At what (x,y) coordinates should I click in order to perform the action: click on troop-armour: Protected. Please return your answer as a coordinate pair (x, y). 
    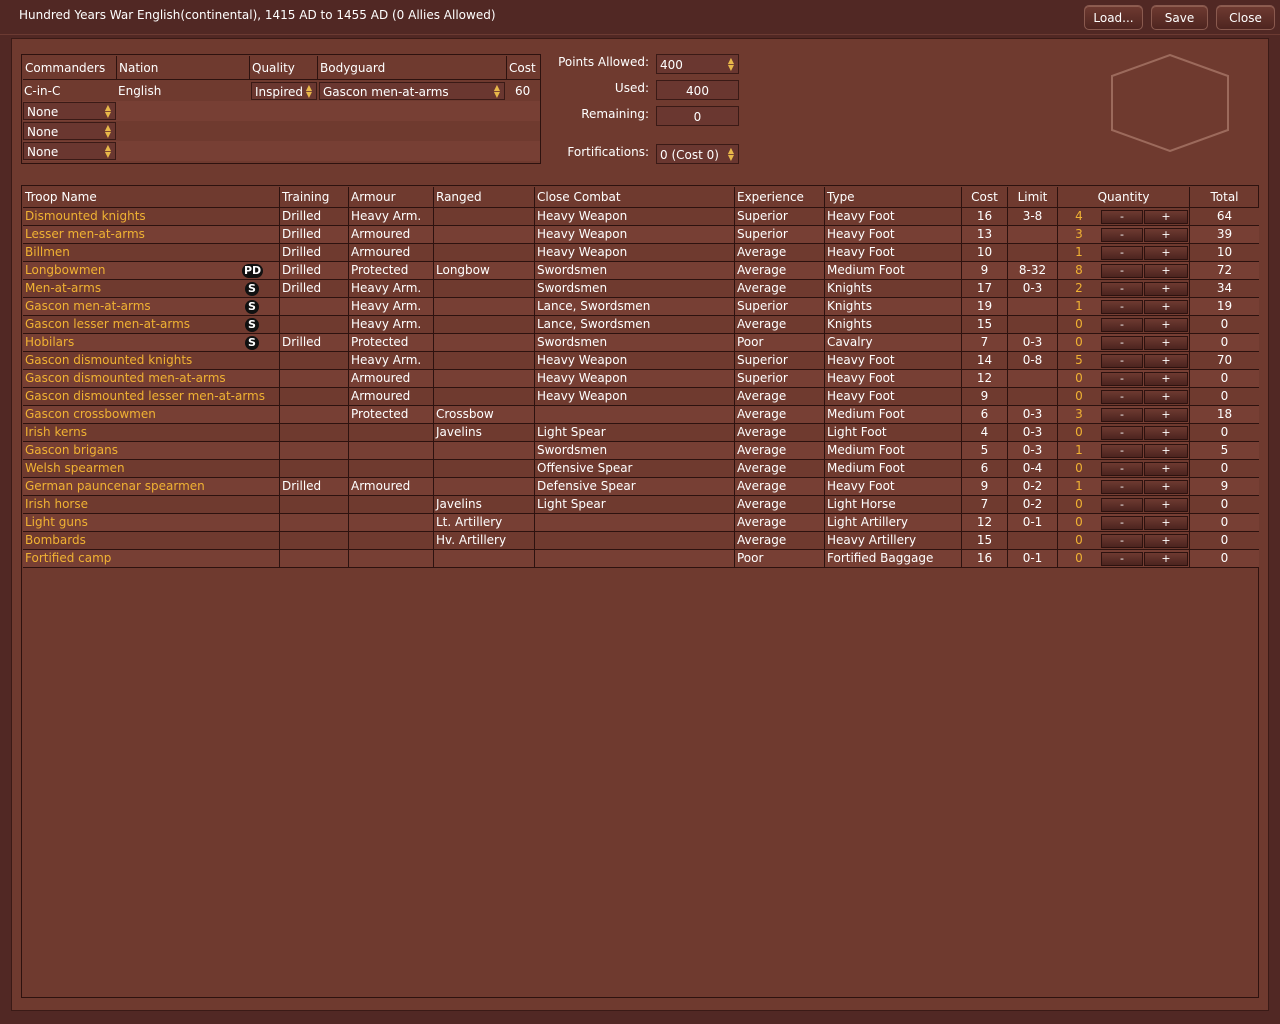
    Looking at the image, I should click on (391, 342).